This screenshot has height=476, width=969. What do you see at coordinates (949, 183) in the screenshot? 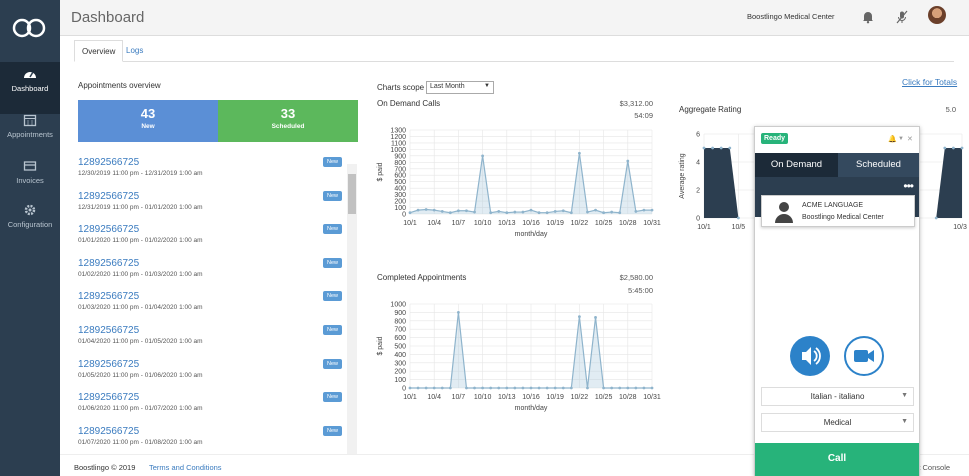
I see `series-area` at bounding box center [949, 183].